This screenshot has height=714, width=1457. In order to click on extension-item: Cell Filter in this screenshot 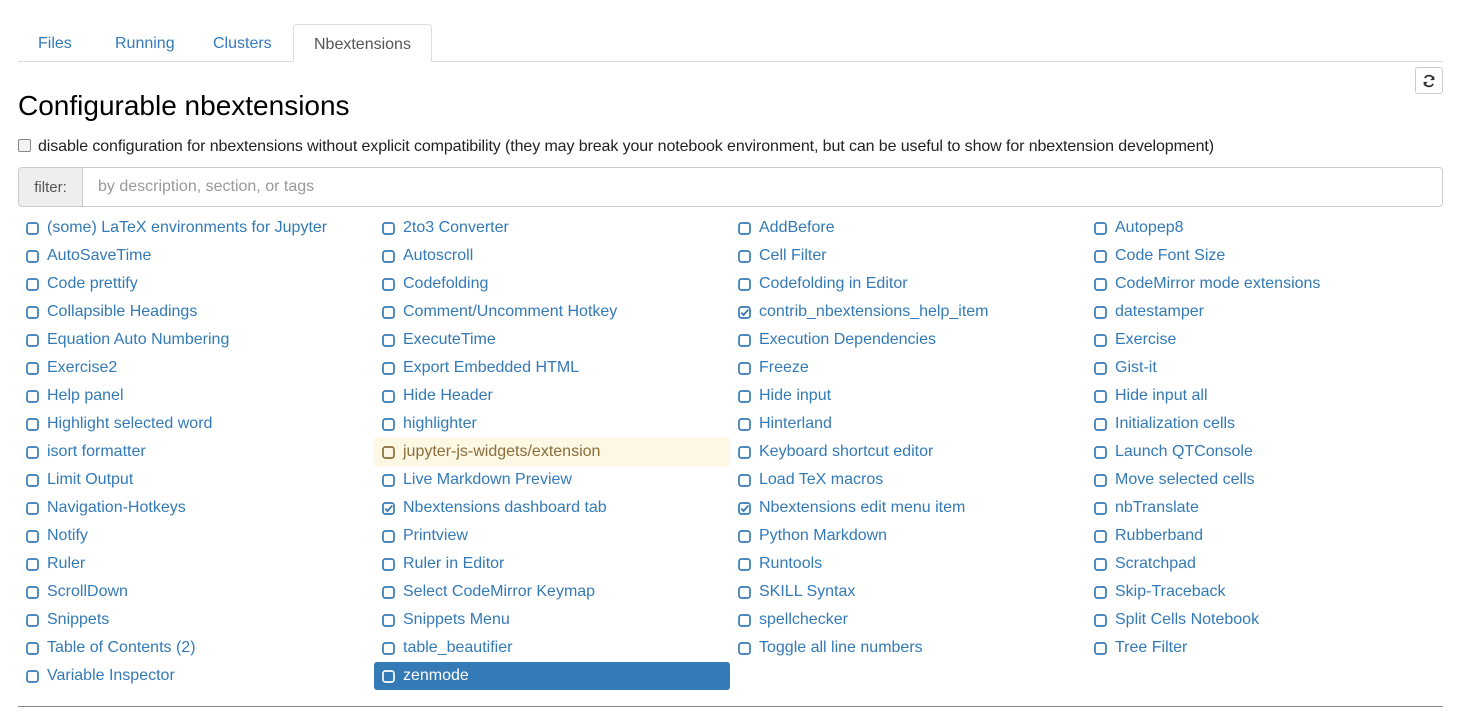, I will do `click(908, 256)`.